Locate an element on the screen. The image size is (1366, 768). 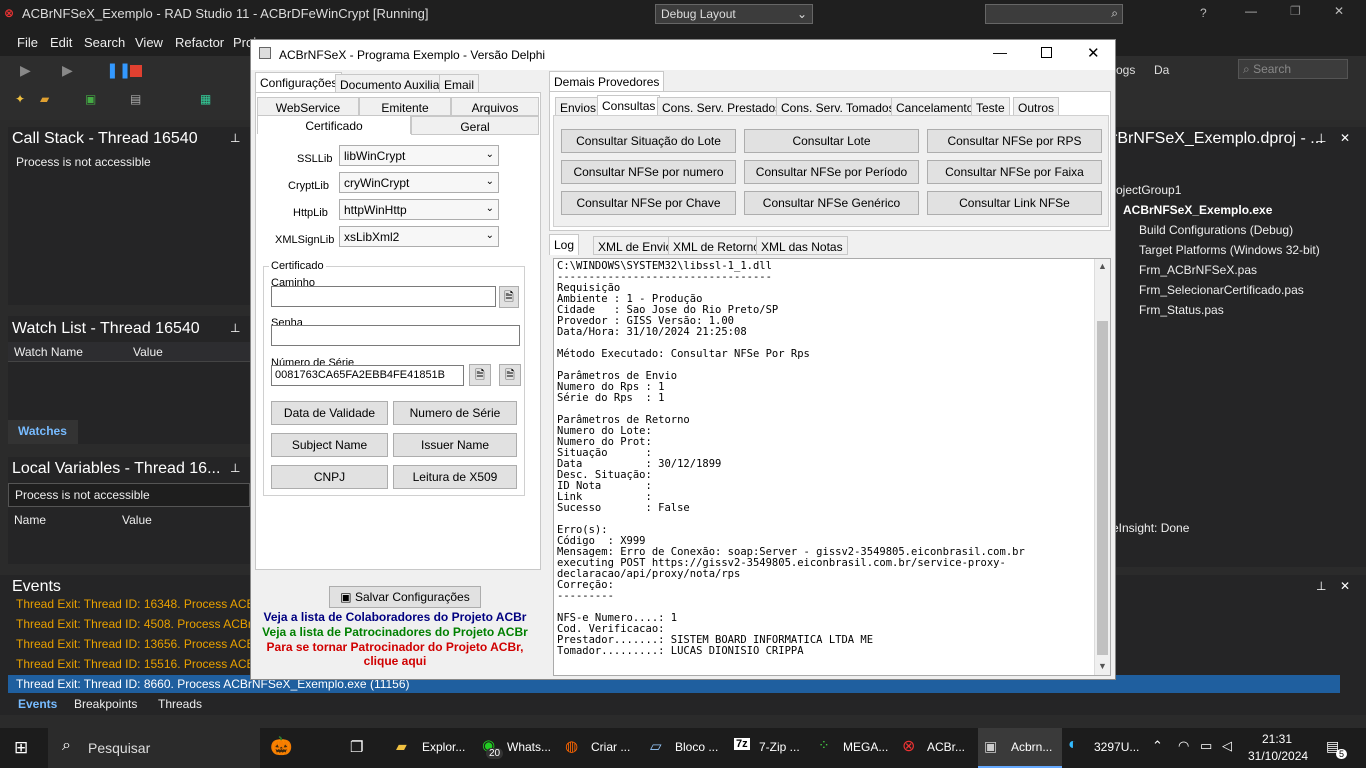
restore-icon: ❐ is located at coordinates (1295, 11).